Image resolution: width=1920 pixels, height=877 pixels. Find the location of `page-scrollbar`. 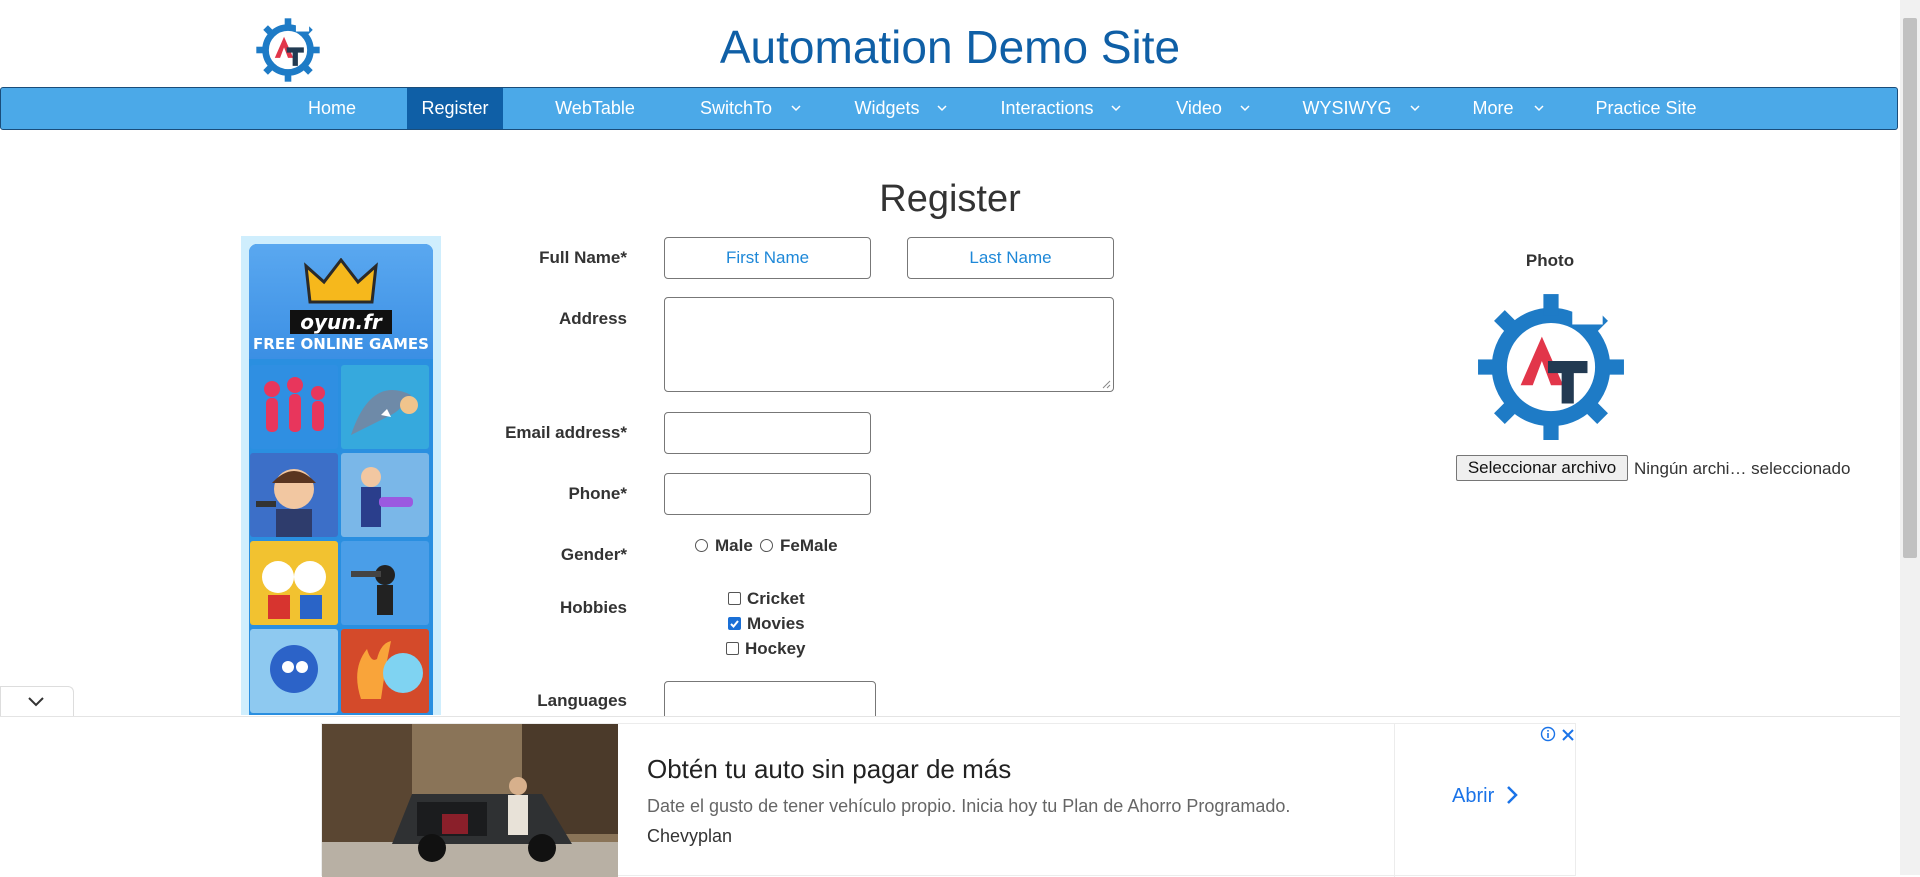

page-scrollbar is located at coordinates (1910, 437).